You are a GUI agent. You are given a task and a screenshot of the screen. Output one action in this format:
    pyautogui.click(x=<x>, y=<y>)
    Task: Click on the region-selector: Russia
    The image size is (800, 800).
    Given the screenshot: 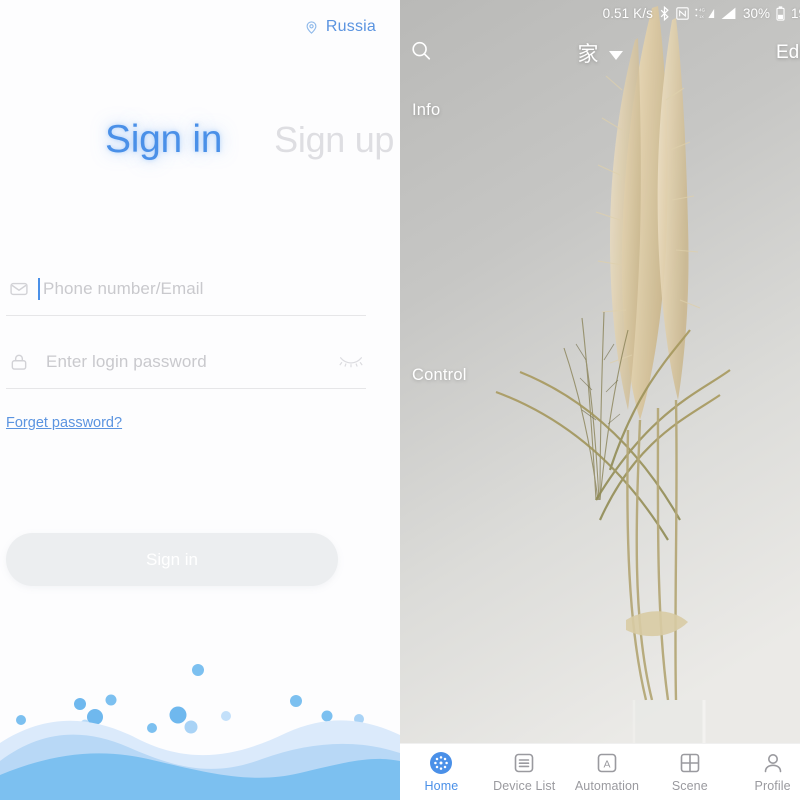 What is the action you would take?
    pyautogui.click(x=340, y=27)
    